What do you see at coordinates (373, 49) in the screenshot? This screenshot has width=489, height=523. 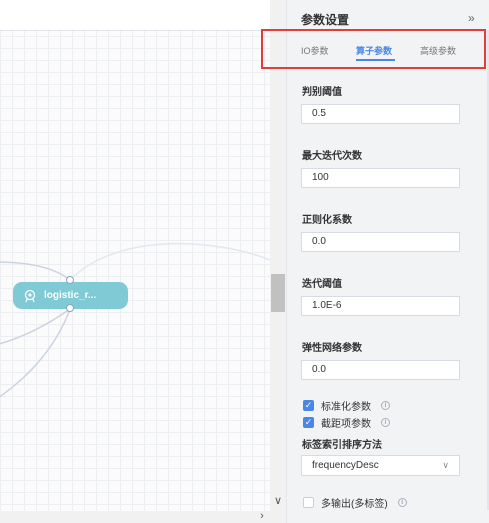 I see `tabs-highlight-box` at bounding box center [373, 49].